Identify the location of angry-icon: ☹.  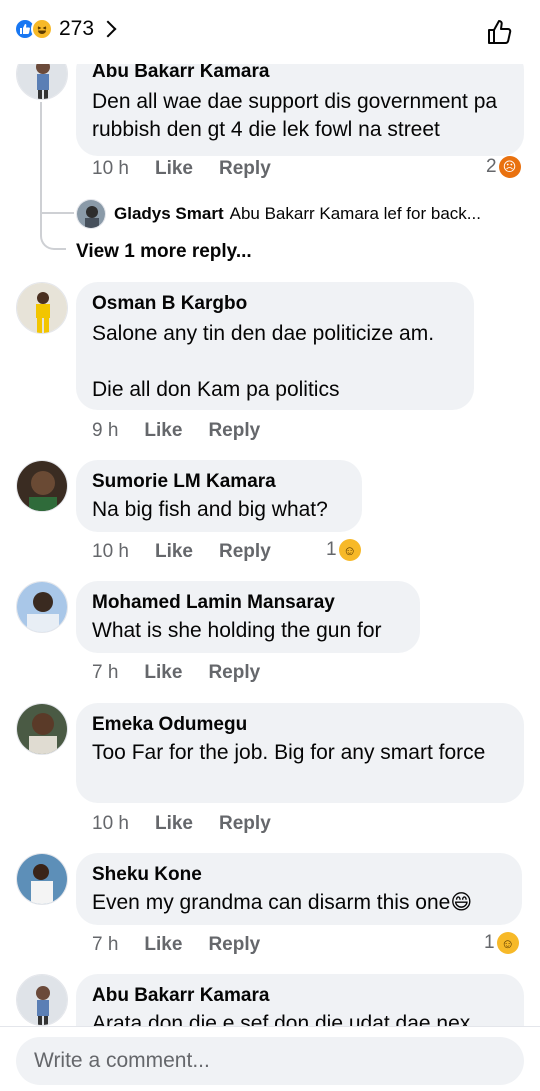
(509, 167).